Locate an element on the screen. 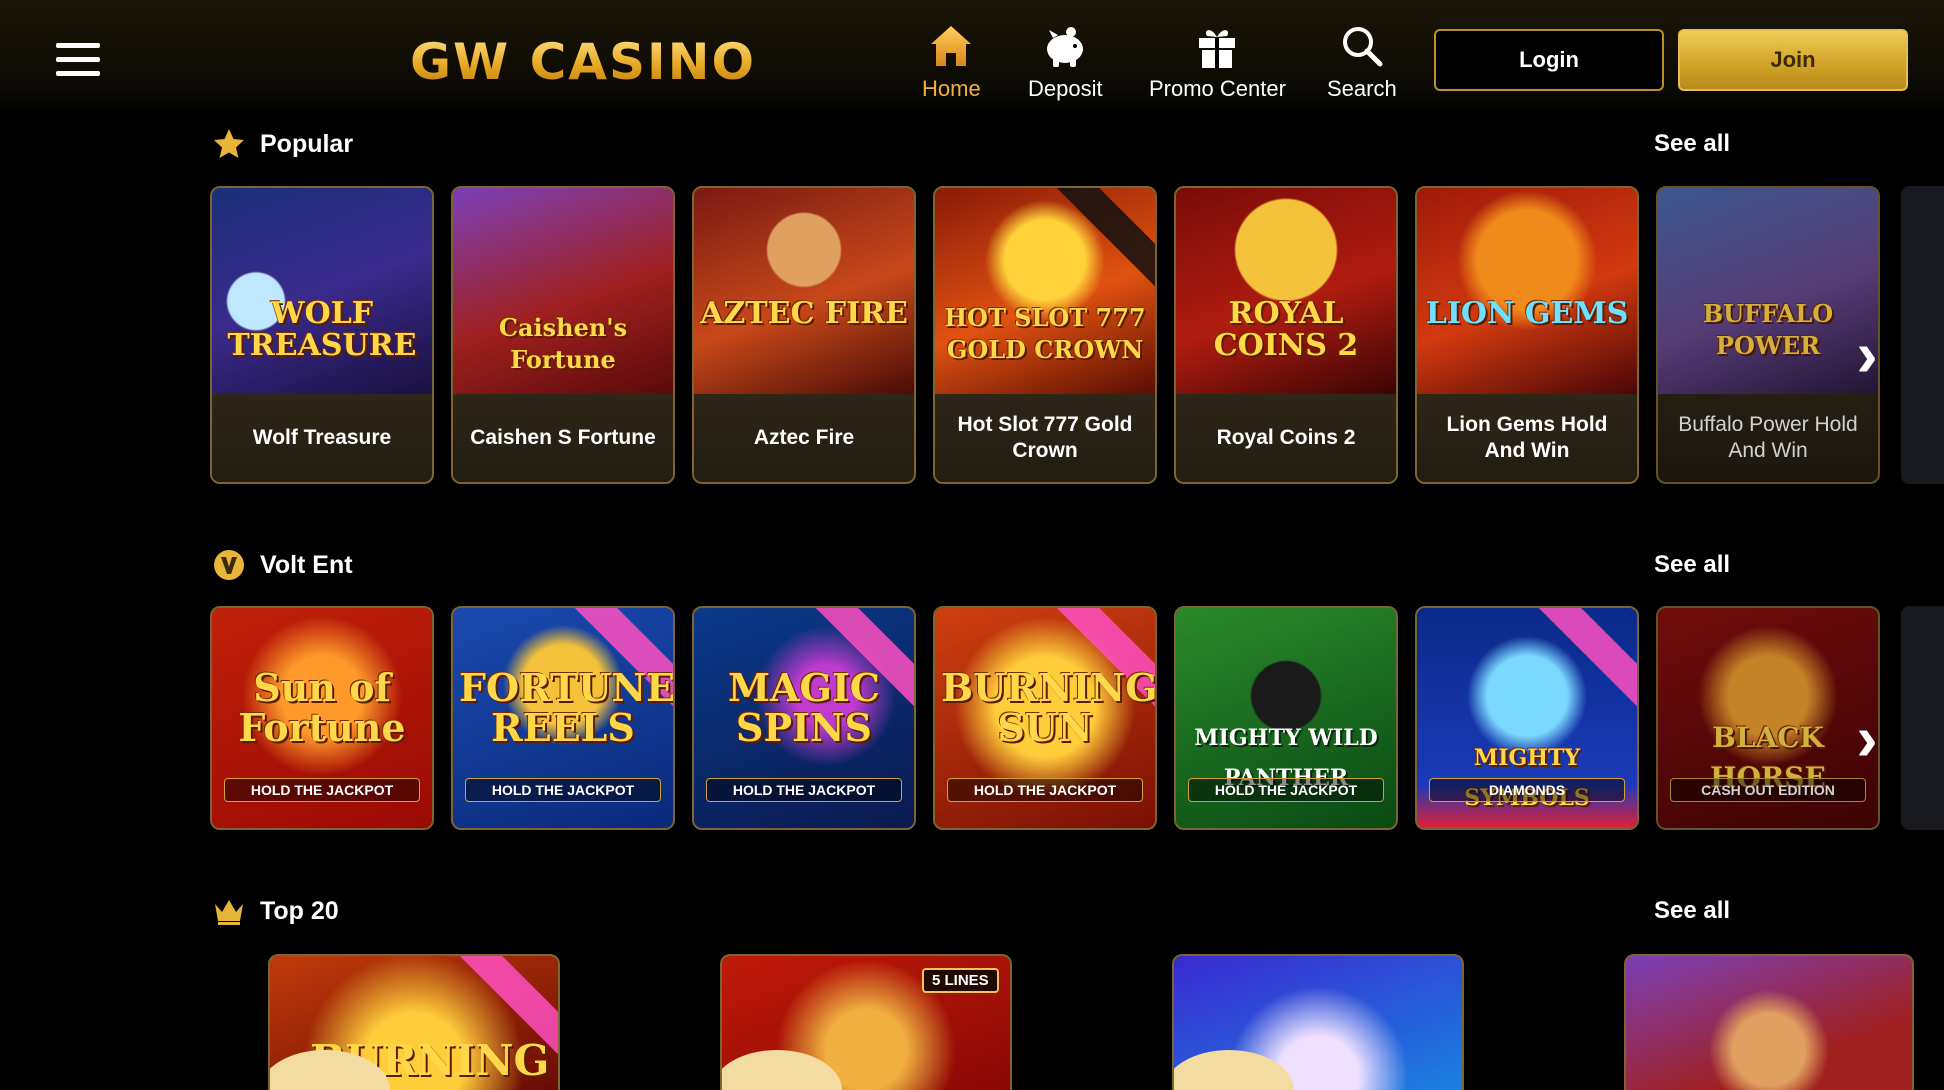  game-art-title: BUFFALO POWER is located at coordinates (1768, 329).